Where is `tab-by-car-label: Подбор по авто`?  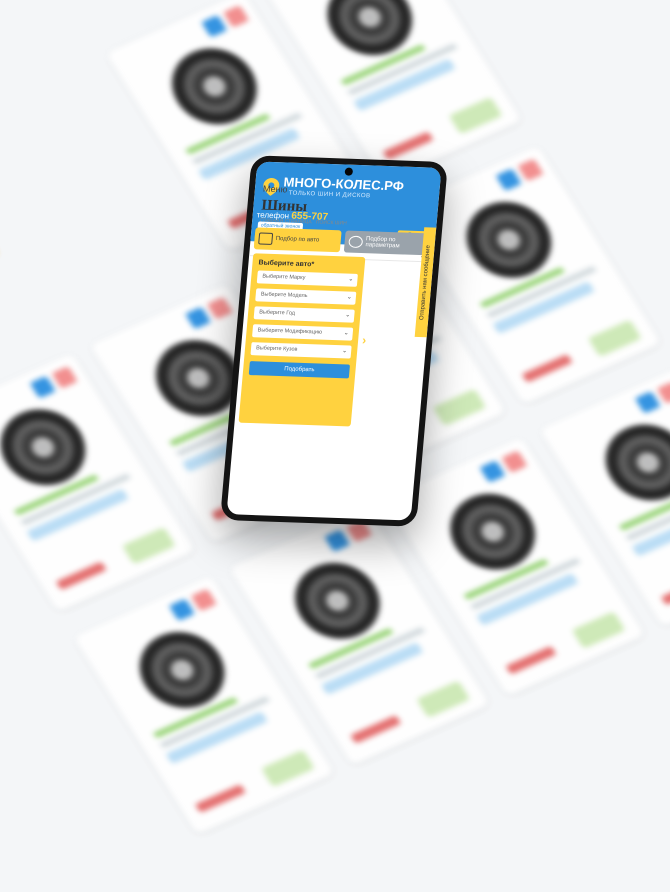
tab-by-car-label: Подбор по авто is located at coordinates (297, 240).